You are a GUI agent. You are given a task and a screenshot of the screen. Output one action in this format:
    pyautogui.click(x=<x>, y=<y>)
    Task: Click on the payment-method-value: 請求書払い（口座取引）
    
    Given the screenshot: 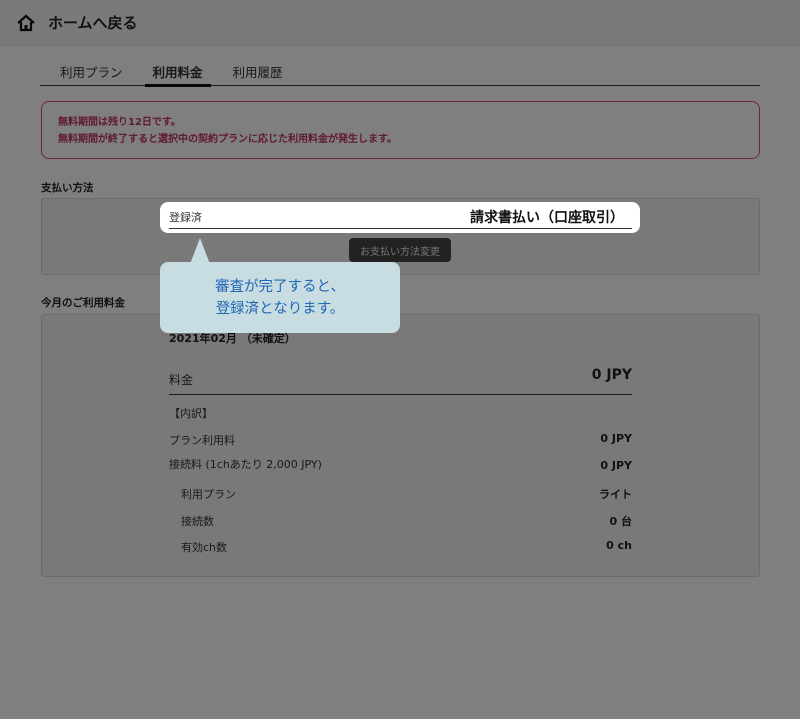 What is the action you would take?
    pyautogui.click(x=547, y=218)
    